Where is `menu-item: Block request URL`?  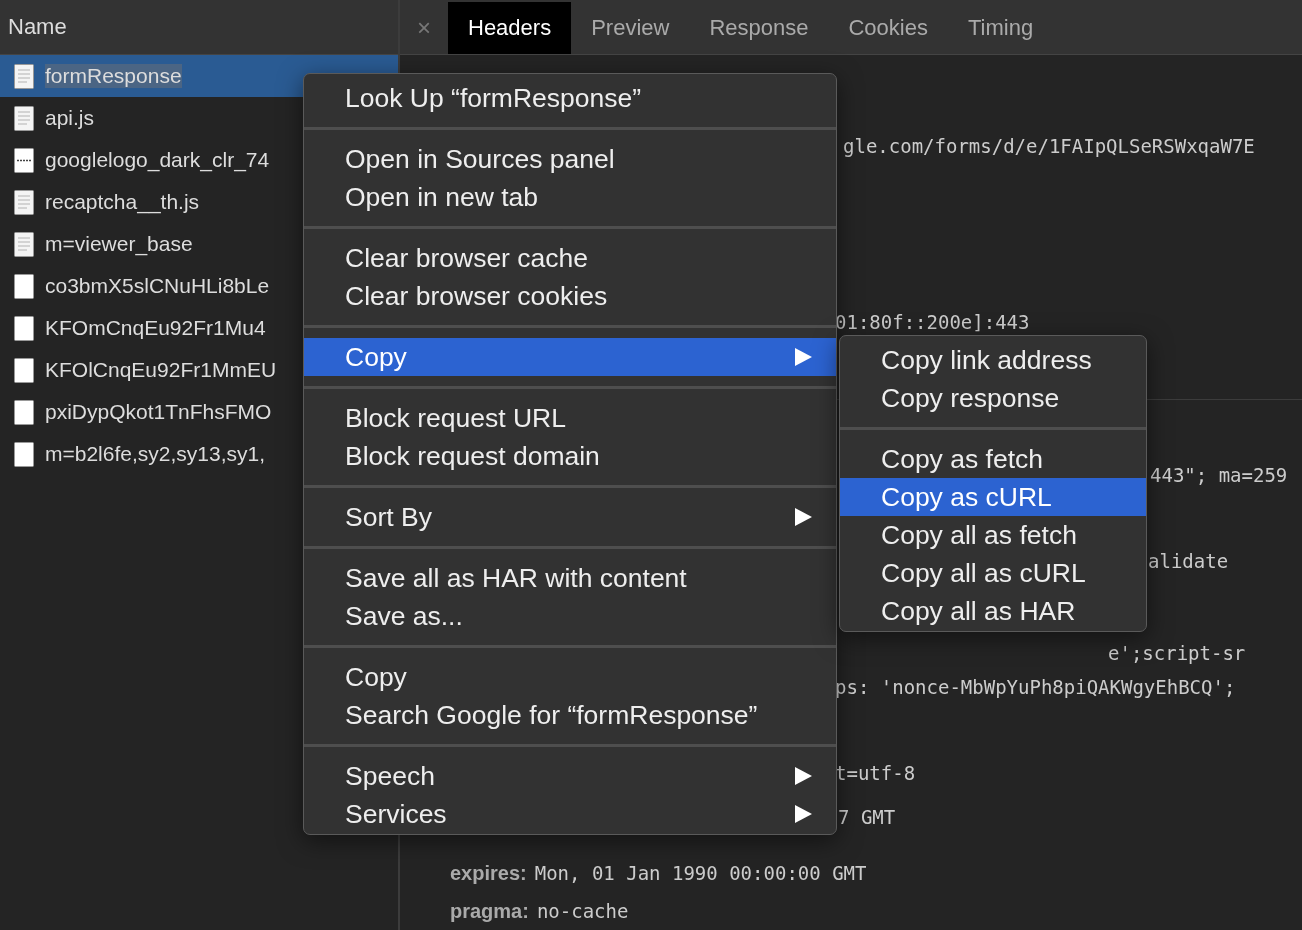
menu-item: Block request URL is located at coordinates (570, 418).